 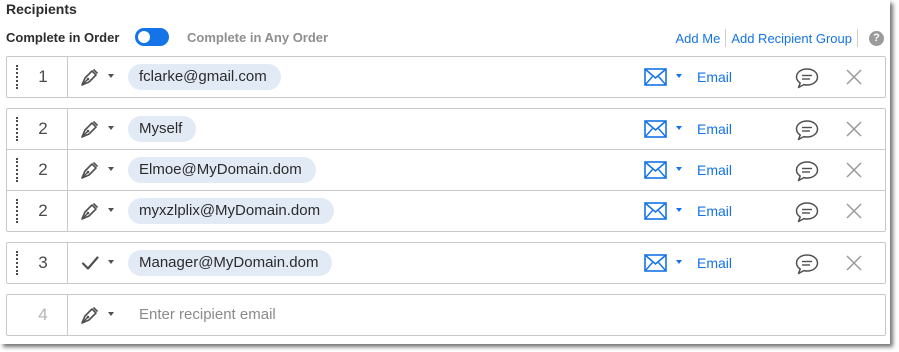 I want to click on recipient-email-pill: myxzlplix@MyDomain.dom, so click(x=231, y=211).